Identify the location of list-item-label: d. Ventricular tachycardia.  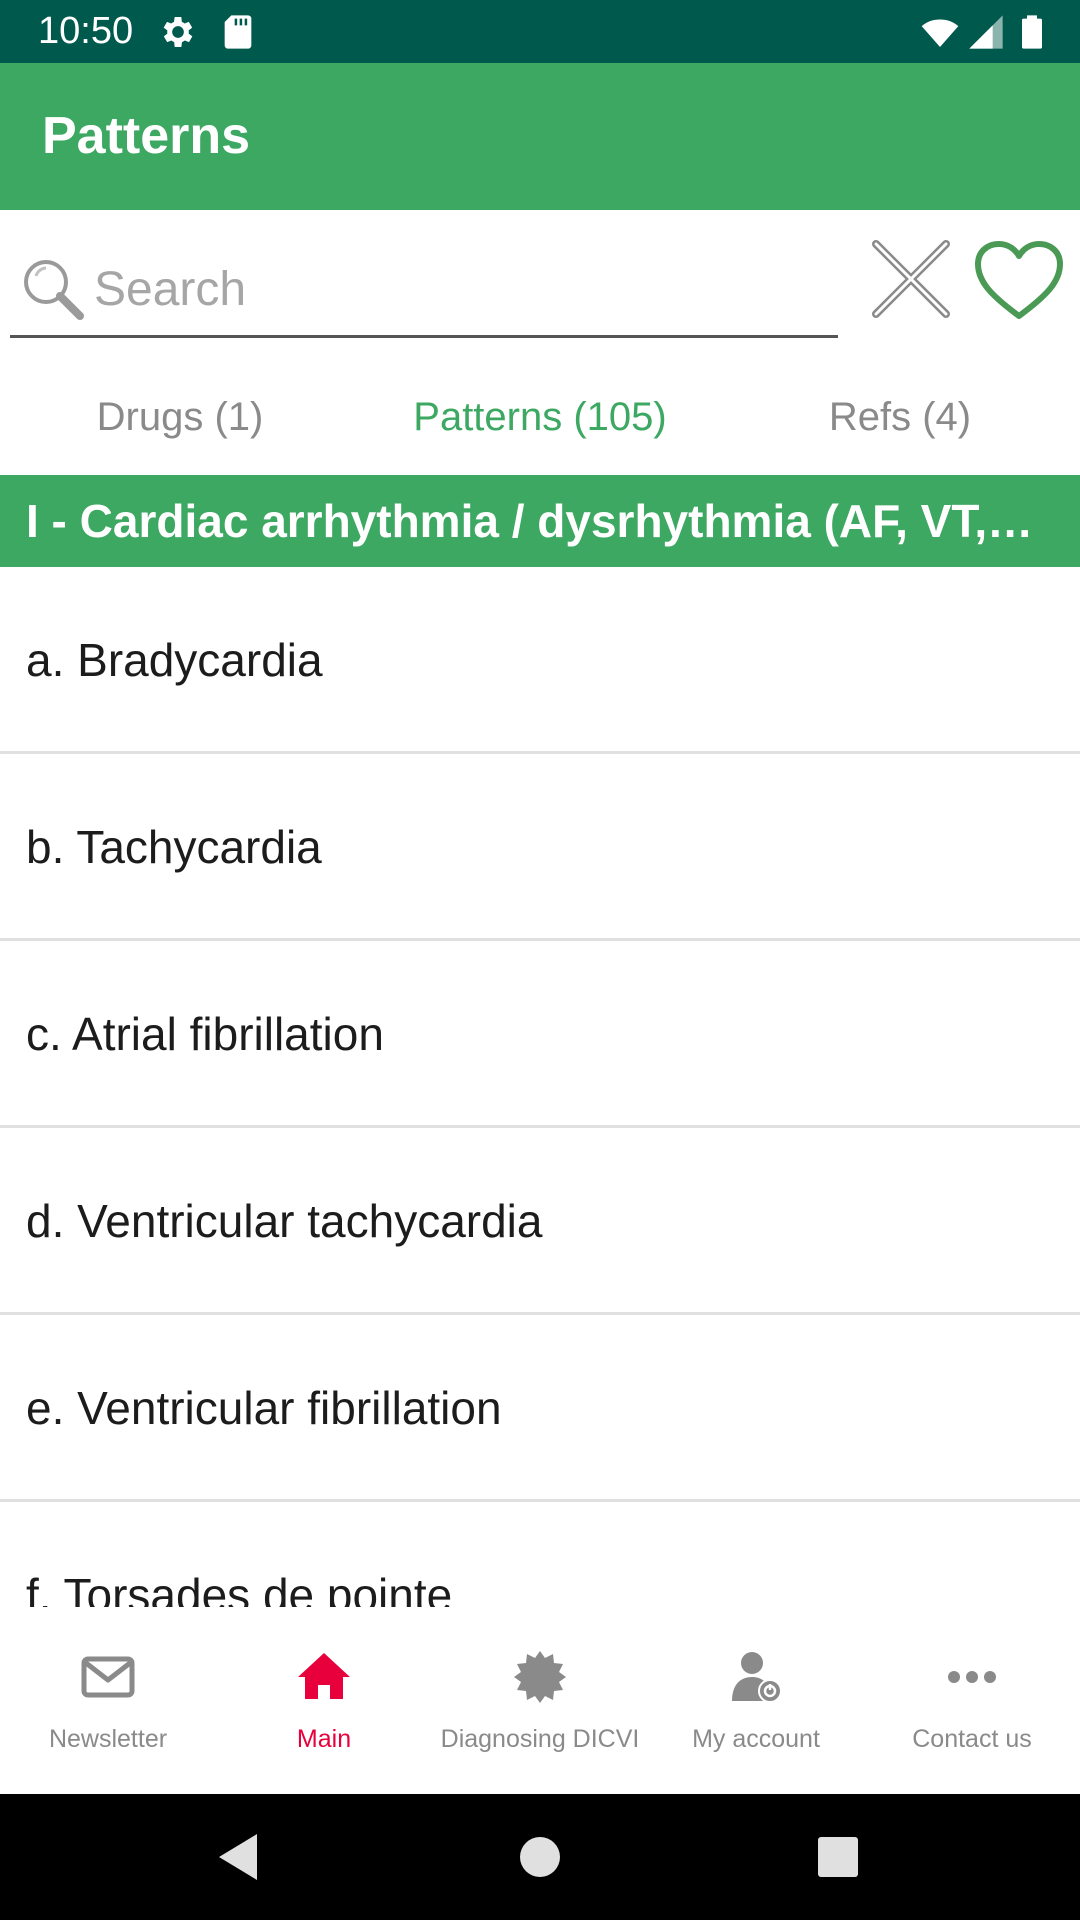
(284, 1221).